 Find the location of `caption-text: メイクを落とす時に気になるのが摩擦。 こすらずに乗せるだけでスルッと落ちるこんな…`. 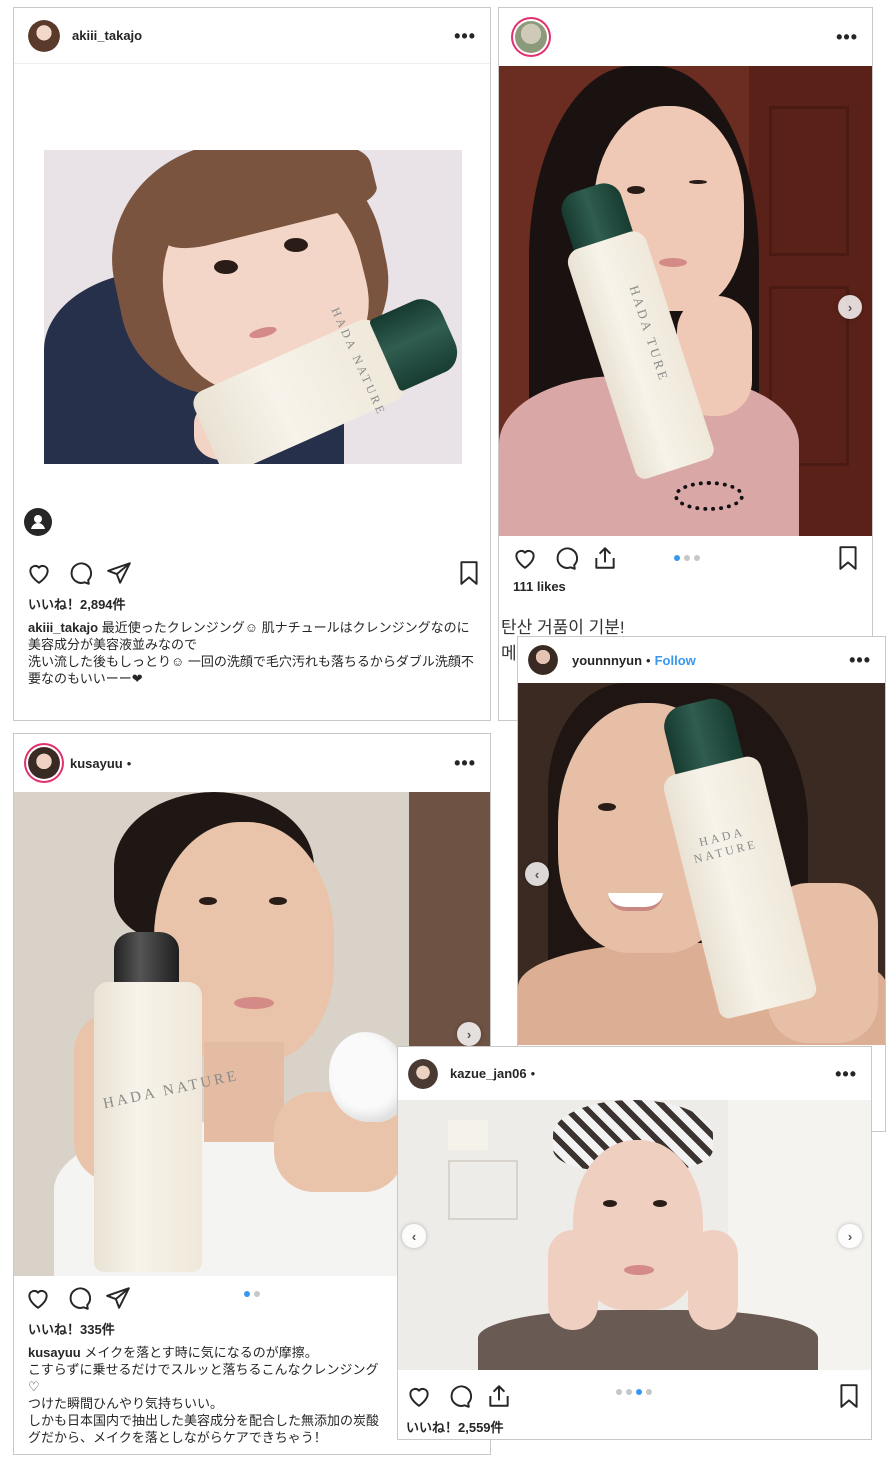

caption-text: メイクを落とす時に気になるのが摩擦。 こすらずに乗せるだけでスルッと落ちるこんな… is located at coordinates (204, 1395).